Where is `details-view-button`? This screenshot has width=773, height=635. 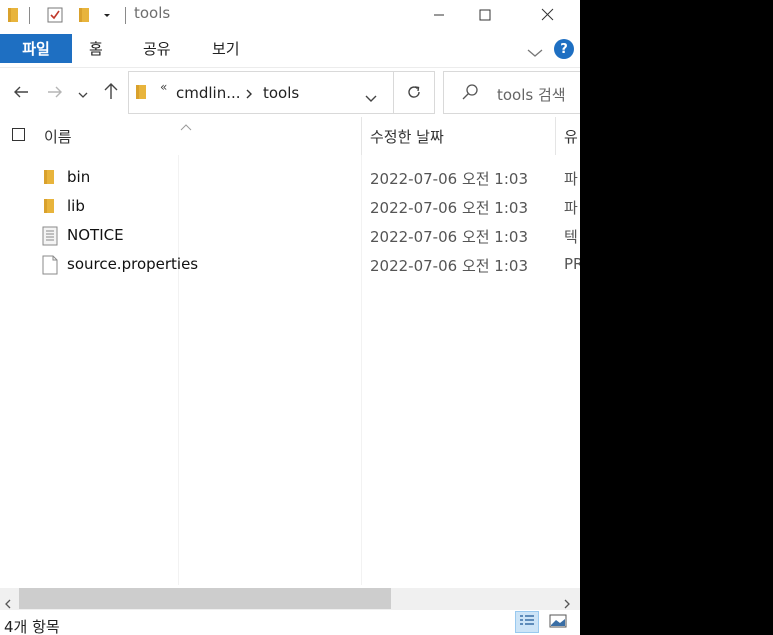
details-view-button is located at coordinates (527, 622).